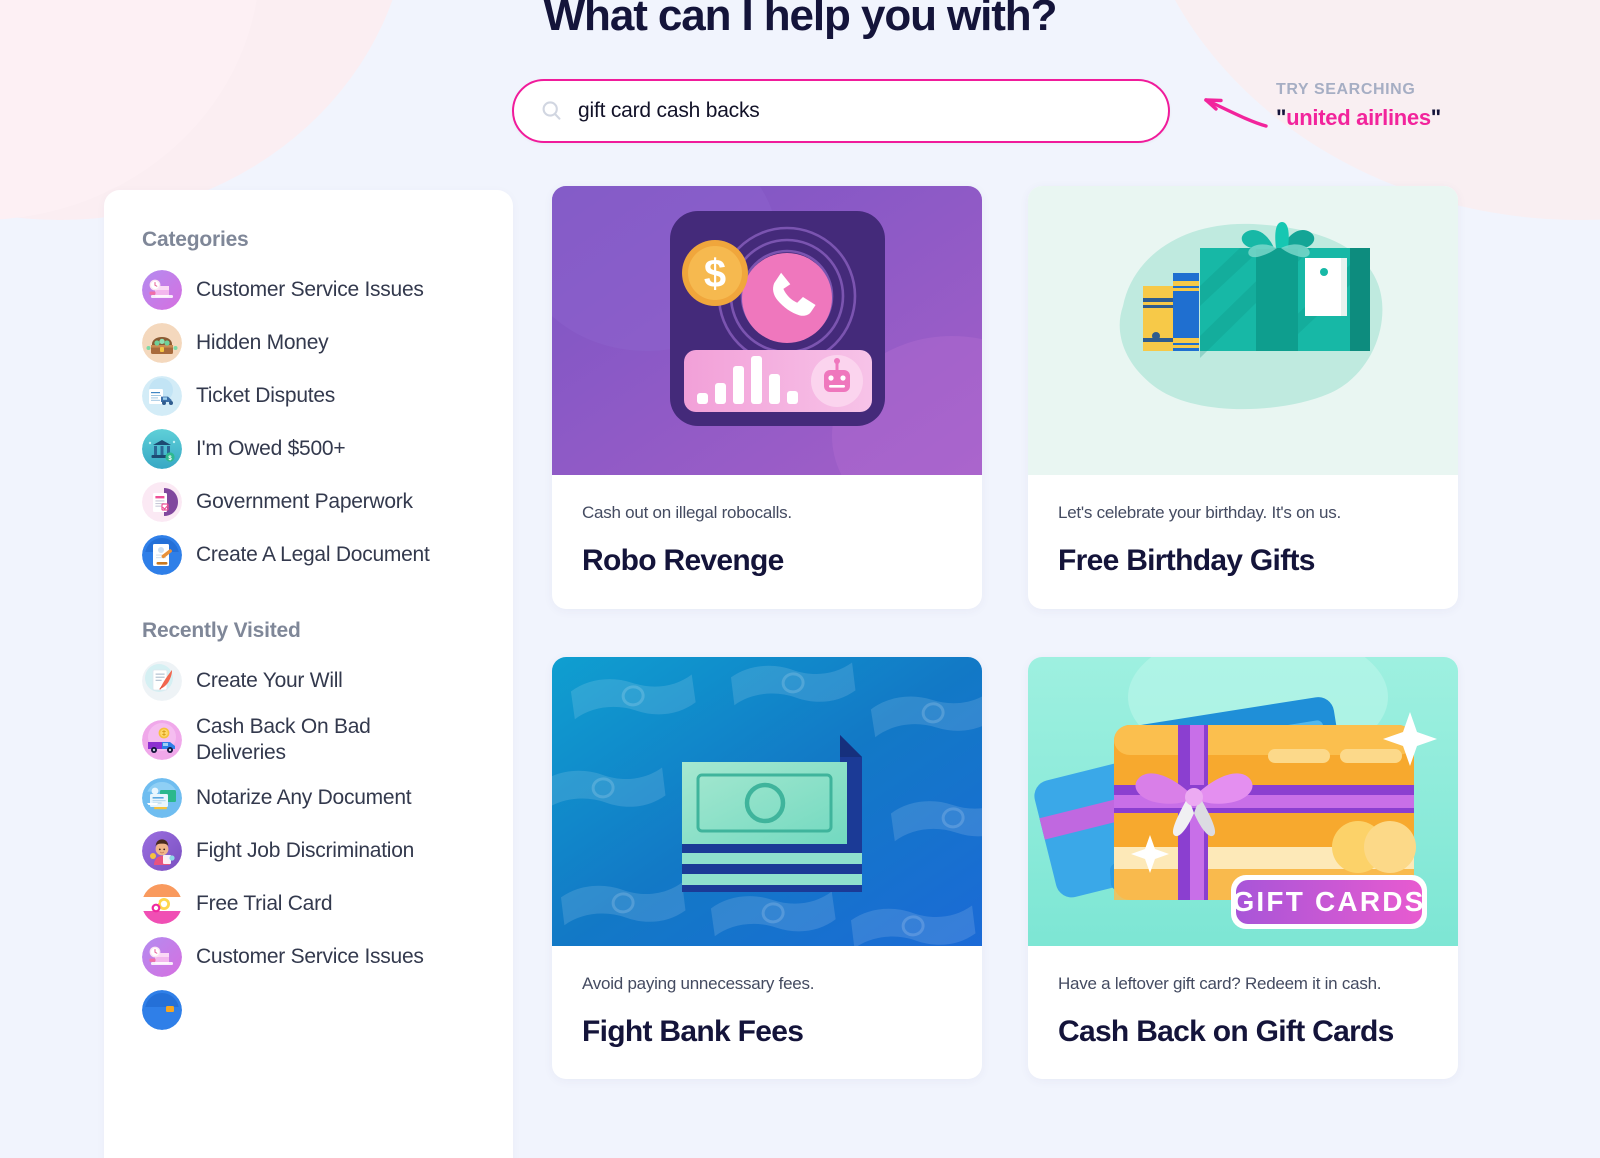 The width and height of the screenshot is (1600, 1158). Describe the element at coordinates (1226, 1031) in the screenshot. I see `card-title: Cash Back on Gift Cards` at that location.